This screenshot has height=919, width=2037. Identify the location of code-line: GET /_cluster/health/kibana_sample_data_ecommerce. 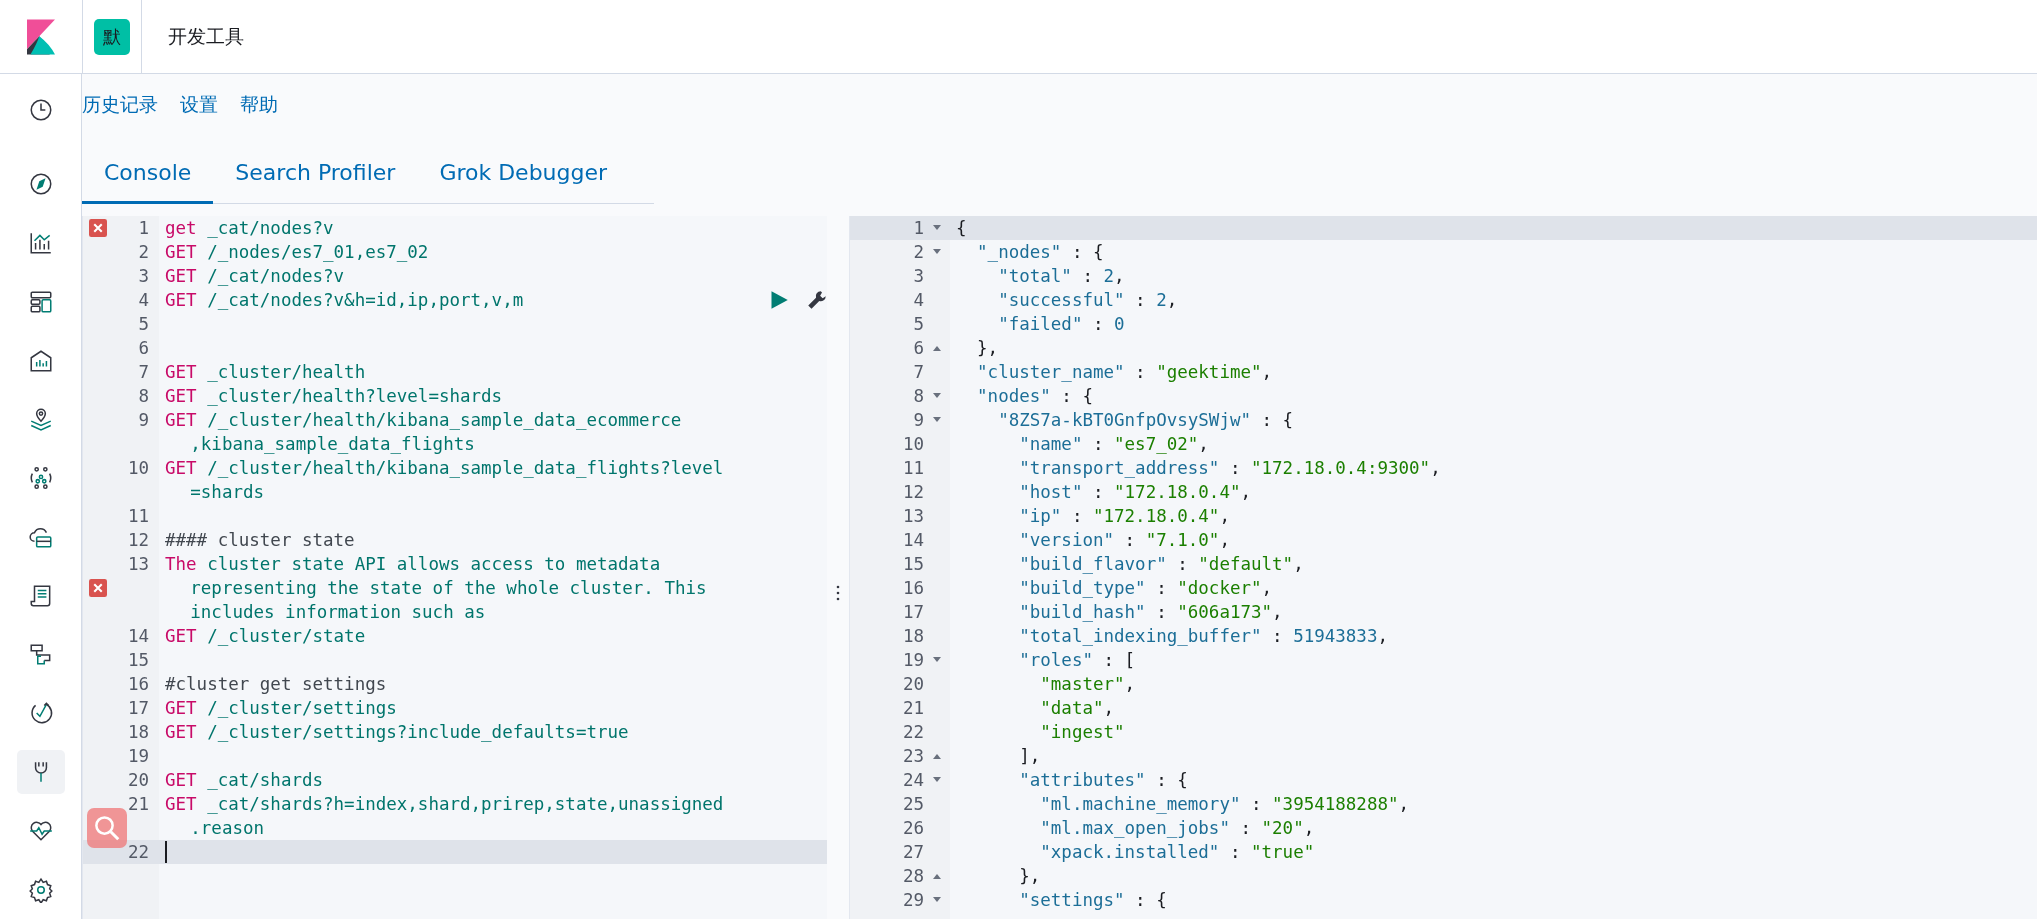
(423, 420).